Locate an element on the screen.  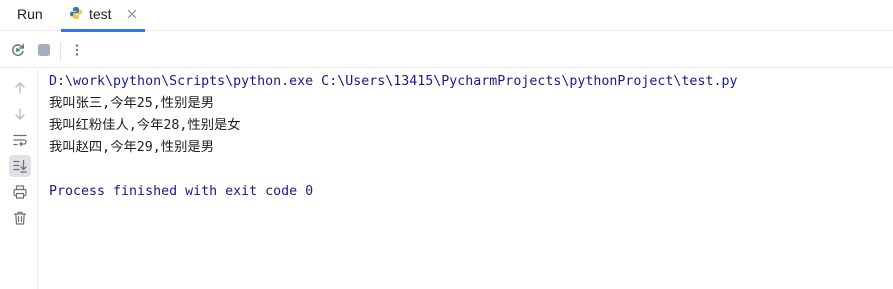
more-options-icon is located at coordinates (77, 50).